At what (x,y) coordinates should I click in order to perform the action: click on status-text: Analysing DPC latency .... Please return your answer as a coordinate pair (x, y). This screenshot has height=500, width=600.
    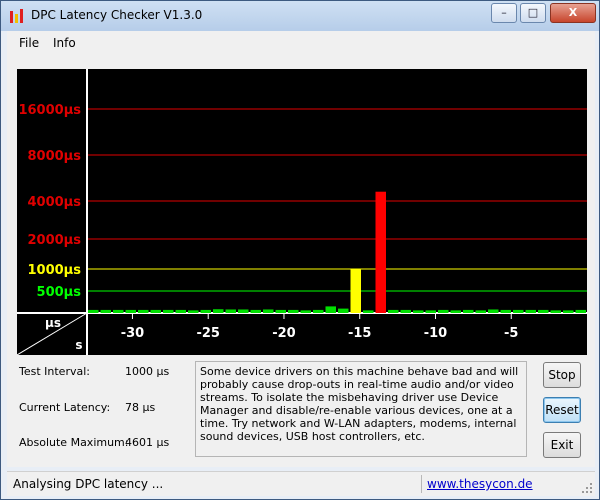
    Looking at the image, I should click on (88, 484).